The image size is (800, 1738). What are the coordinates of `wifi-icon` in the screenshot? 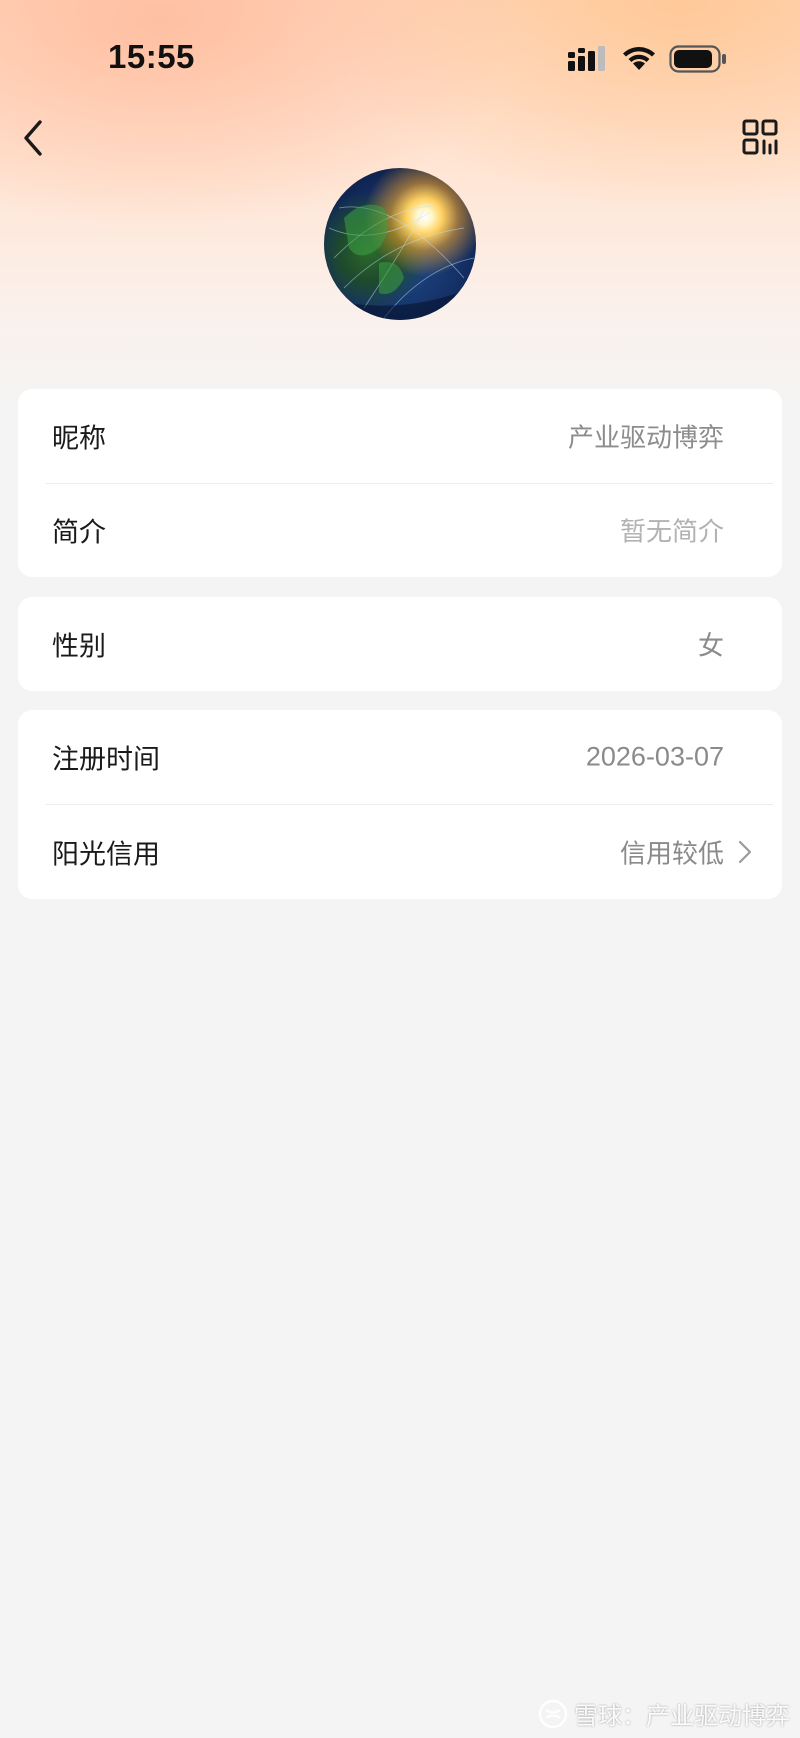 It's located at (639, 58).